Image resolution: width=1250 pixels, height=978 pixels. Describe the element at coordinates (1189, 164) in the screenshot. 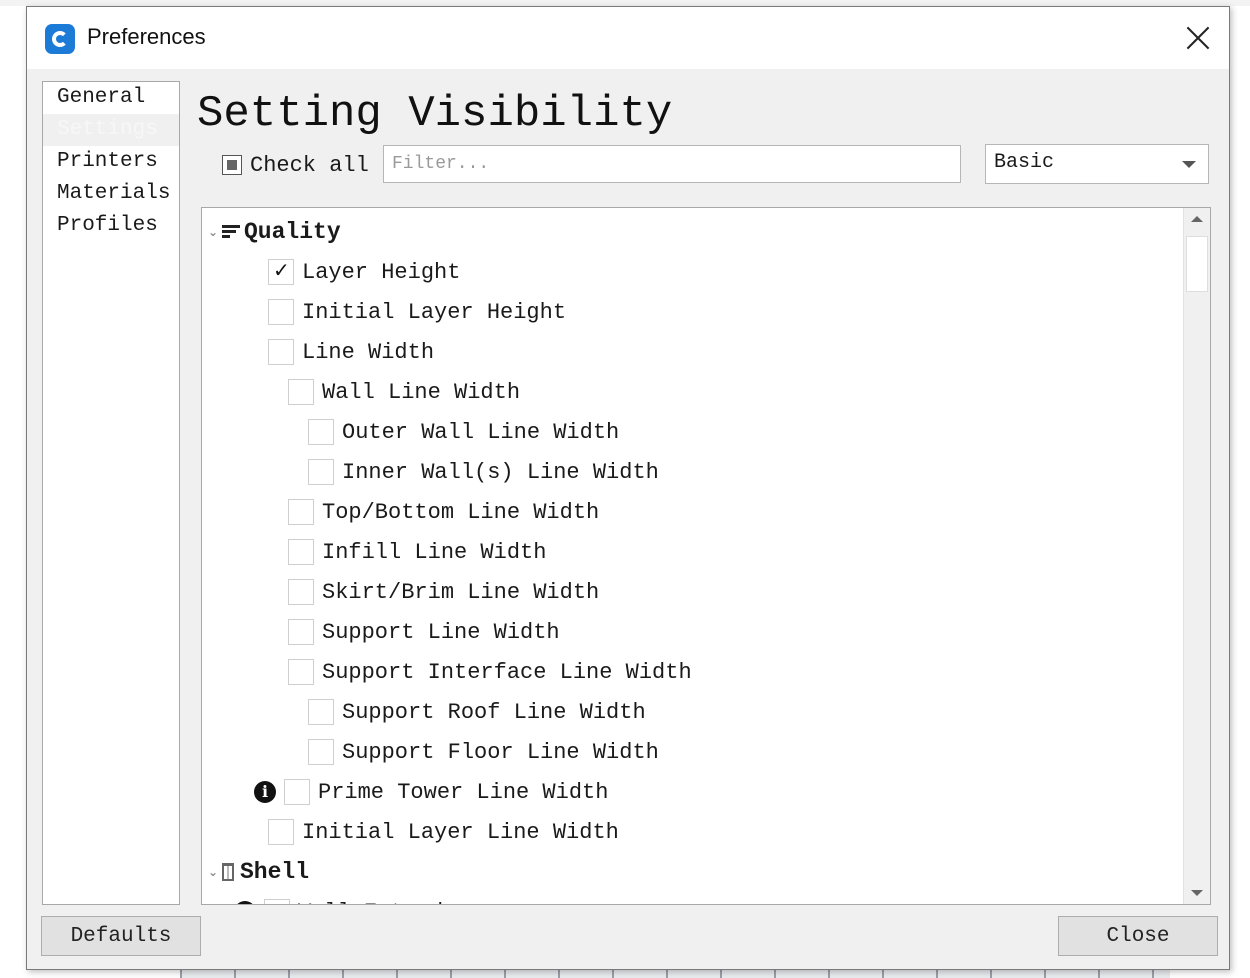

I see `chevron-down-icon` at that location.